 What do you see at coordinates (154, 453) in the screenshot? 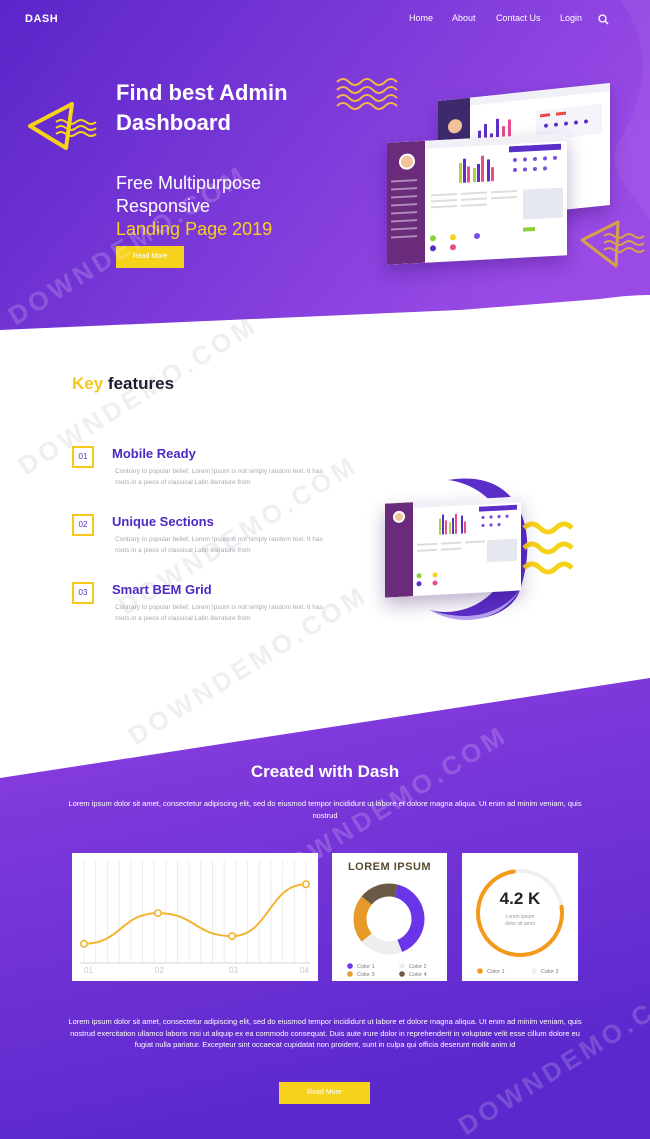
I see `feature-title: Mobile Ready` at bounding box center [154, 453].